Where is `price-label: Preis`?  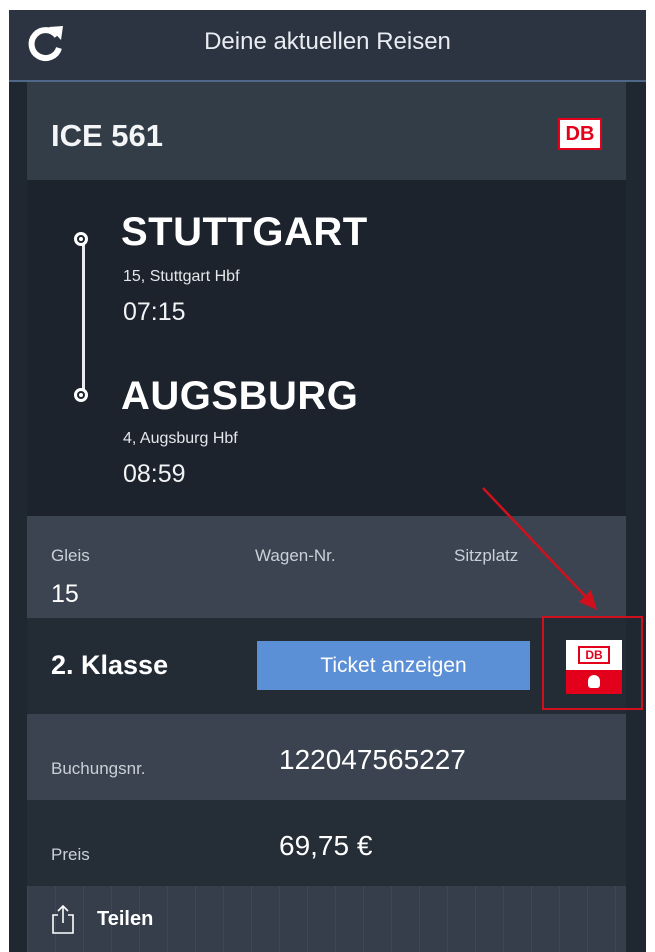 price-label: Preis is located at coordinates (70, 854).